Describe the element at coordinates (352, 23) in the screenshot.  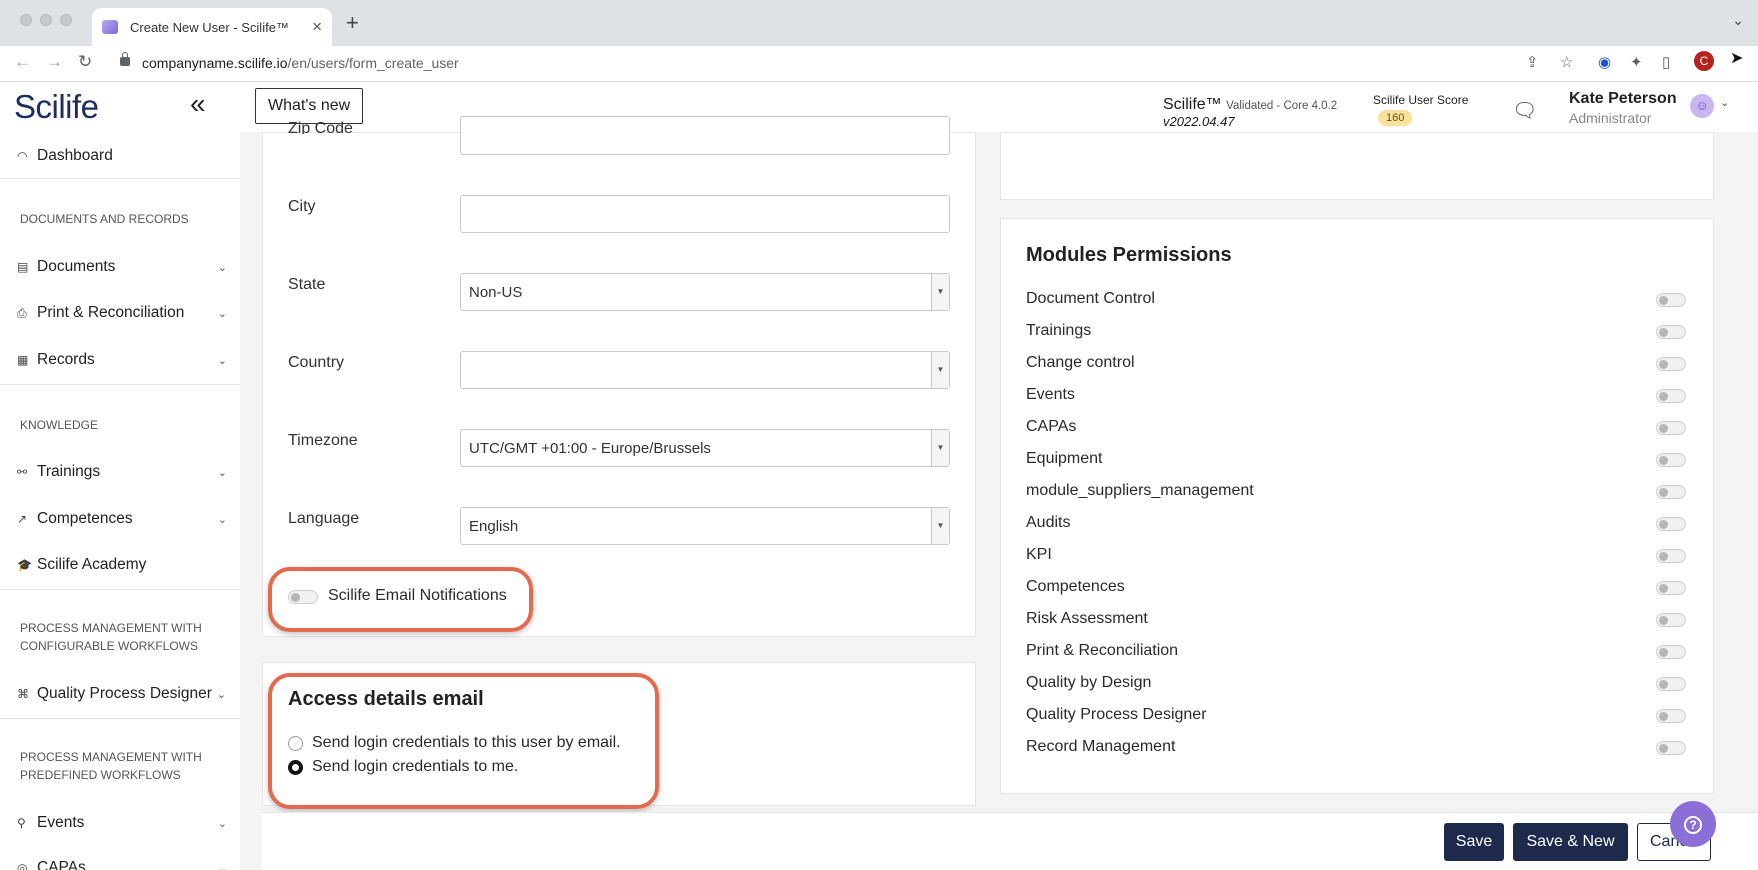
I see `new-tab-icon: +` at that location.